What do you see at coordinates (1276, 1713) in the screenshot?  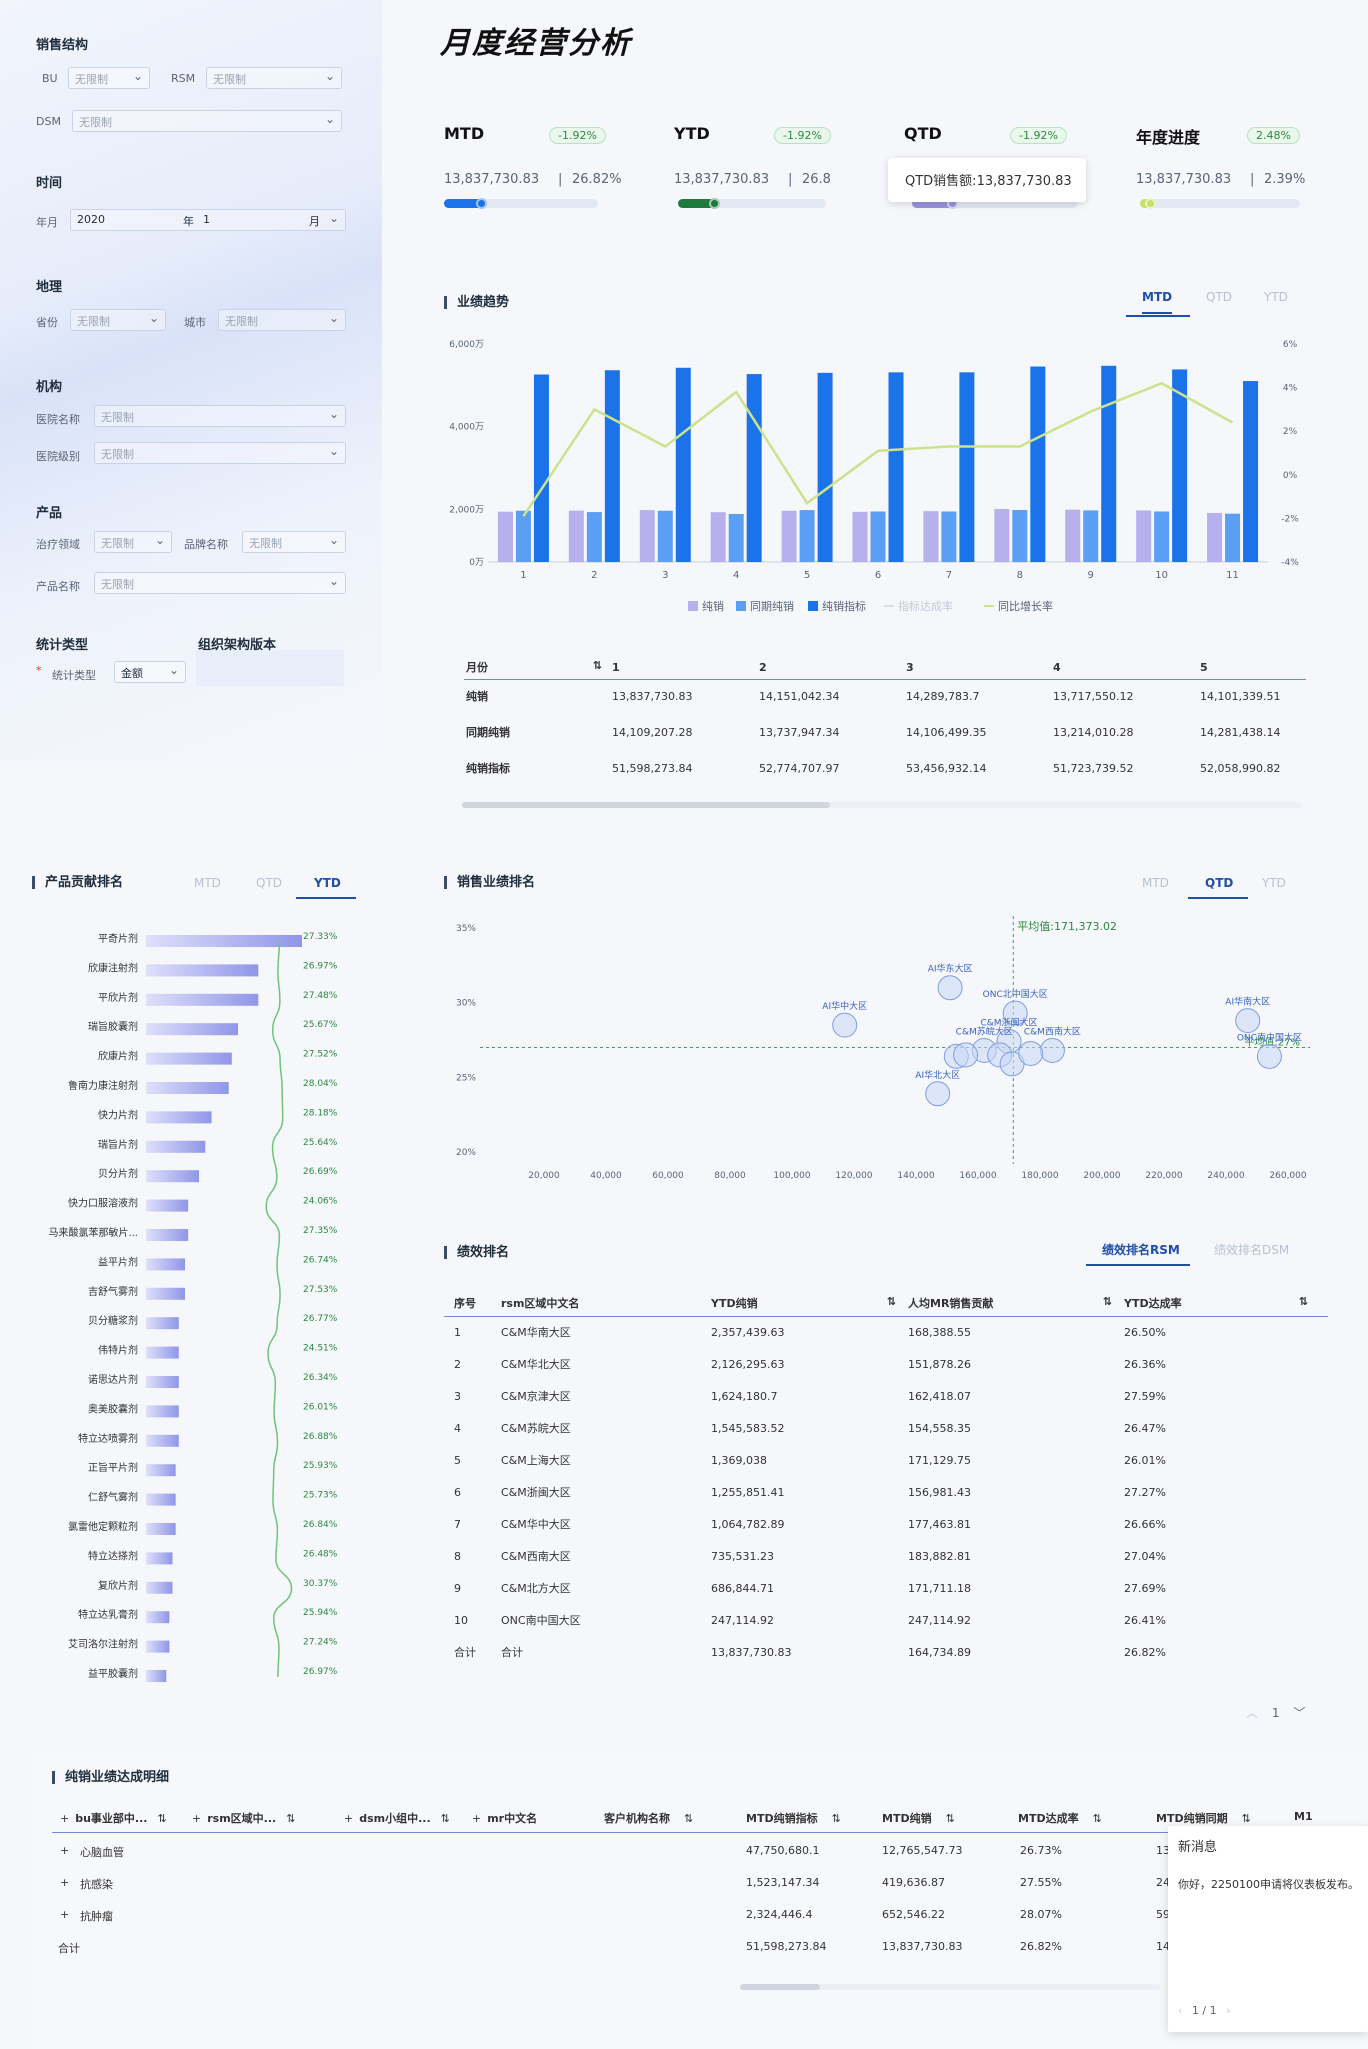 I see `page-number: 1` at bounding box center [1276, 1713].